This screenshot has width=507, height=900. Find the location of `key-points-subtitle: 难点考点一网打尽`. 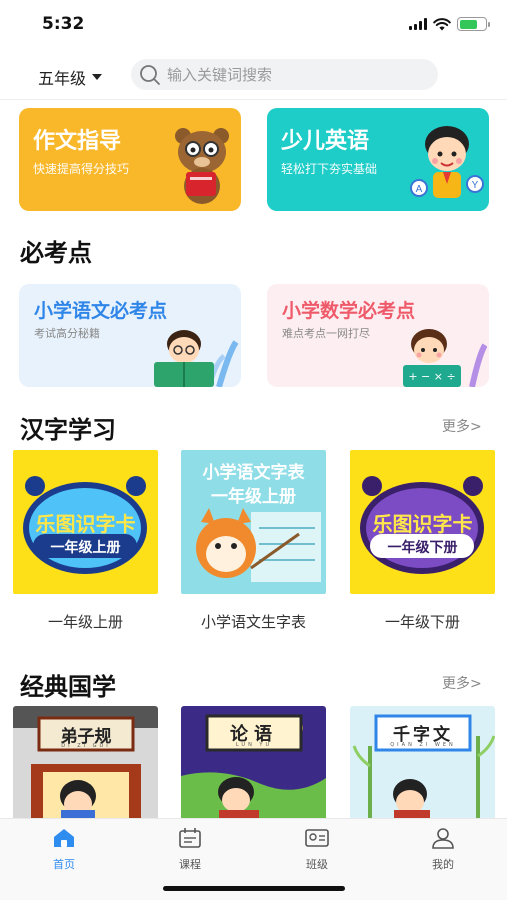

key-points-subtitle: 难点考点一网打尽 is located at coordinates (326, 333).